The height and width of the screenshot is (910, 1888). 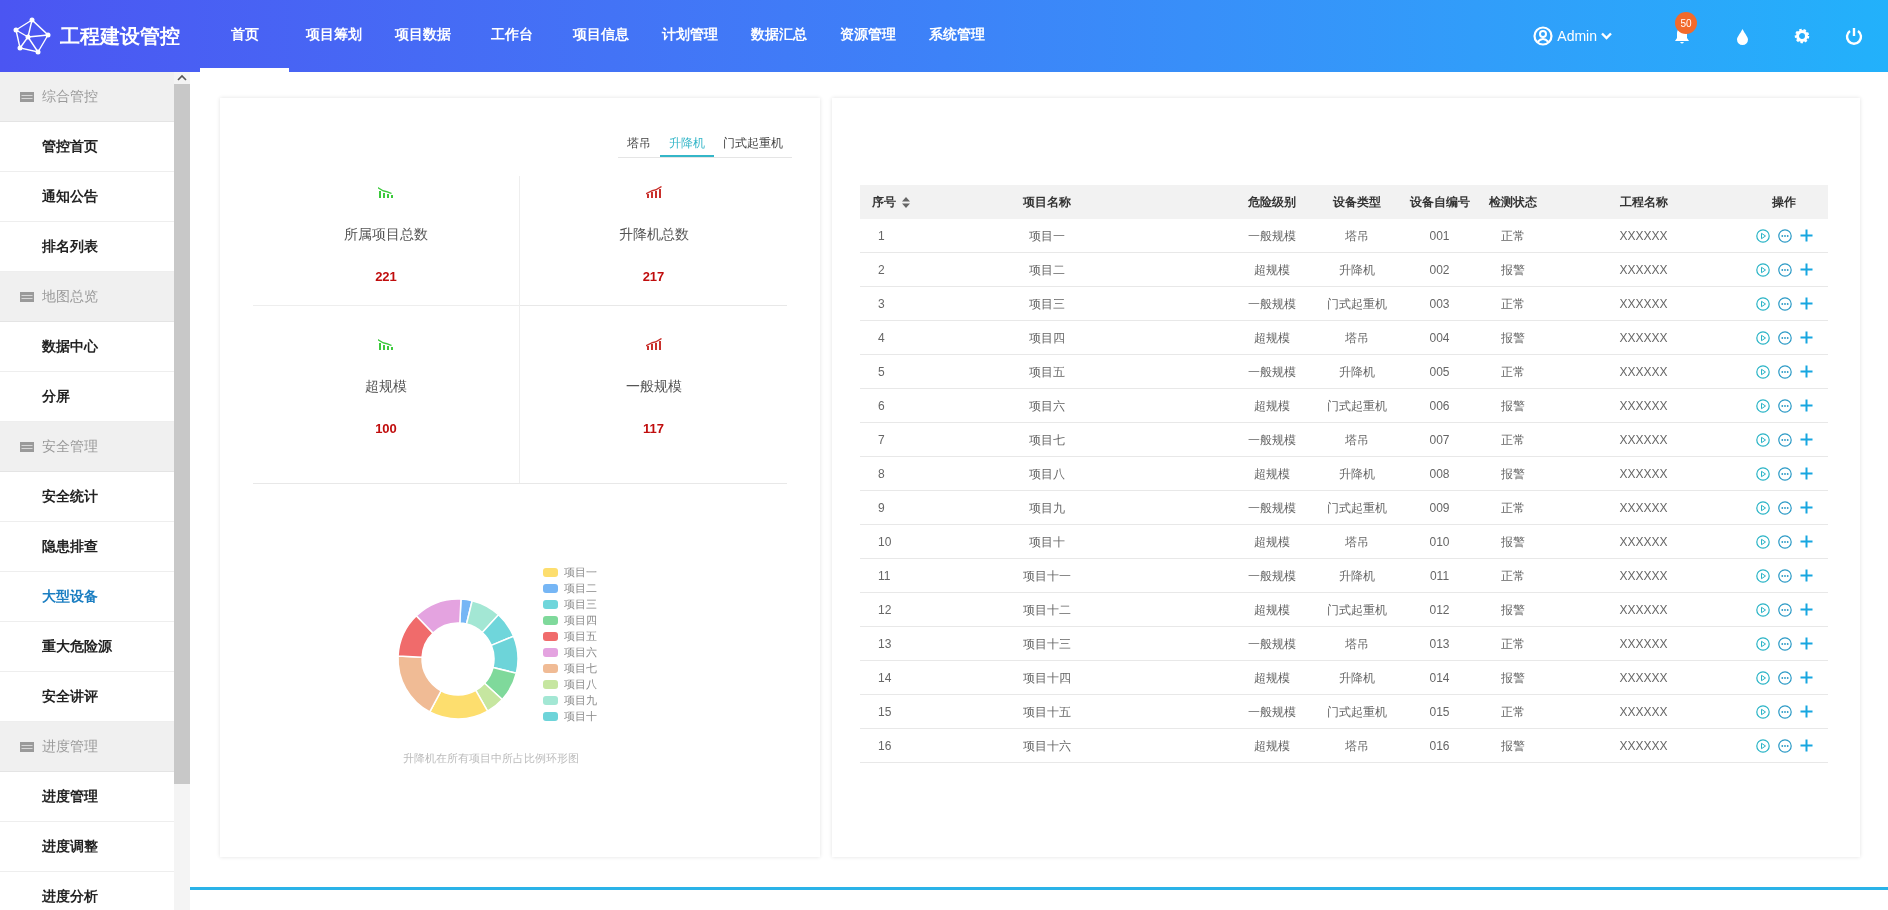 I want to click on equipment-tab: 门式起重机, so click(x=753, y=145).